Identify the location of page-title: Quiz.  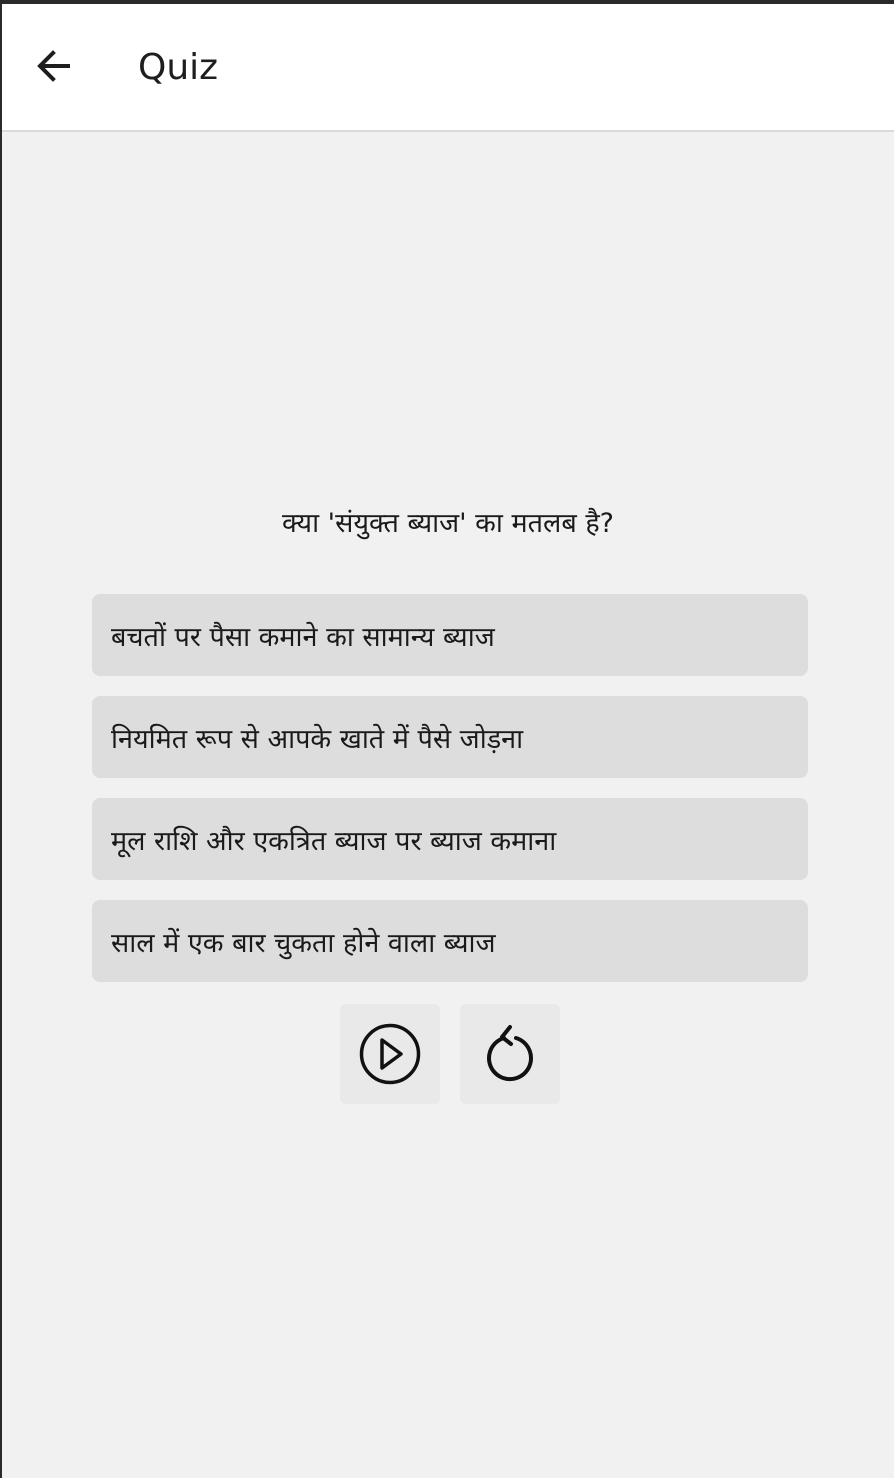
(178, 67).